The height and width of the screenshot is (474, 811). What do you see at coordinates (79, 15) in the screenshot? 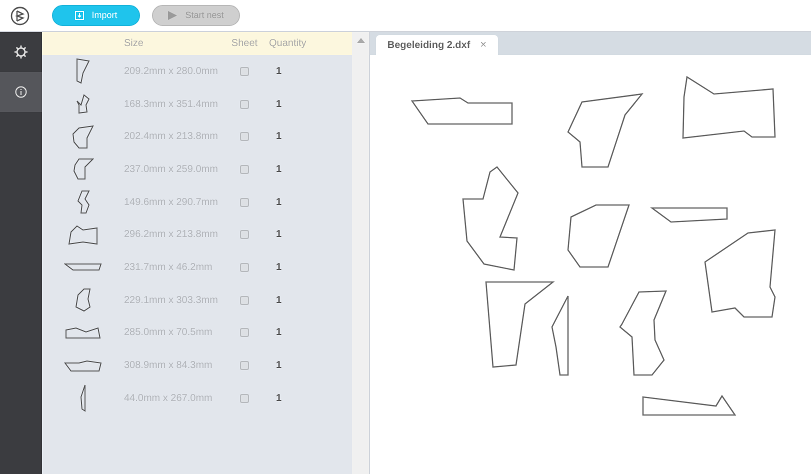
I see `import-icon` at bounding box center [79, 15].